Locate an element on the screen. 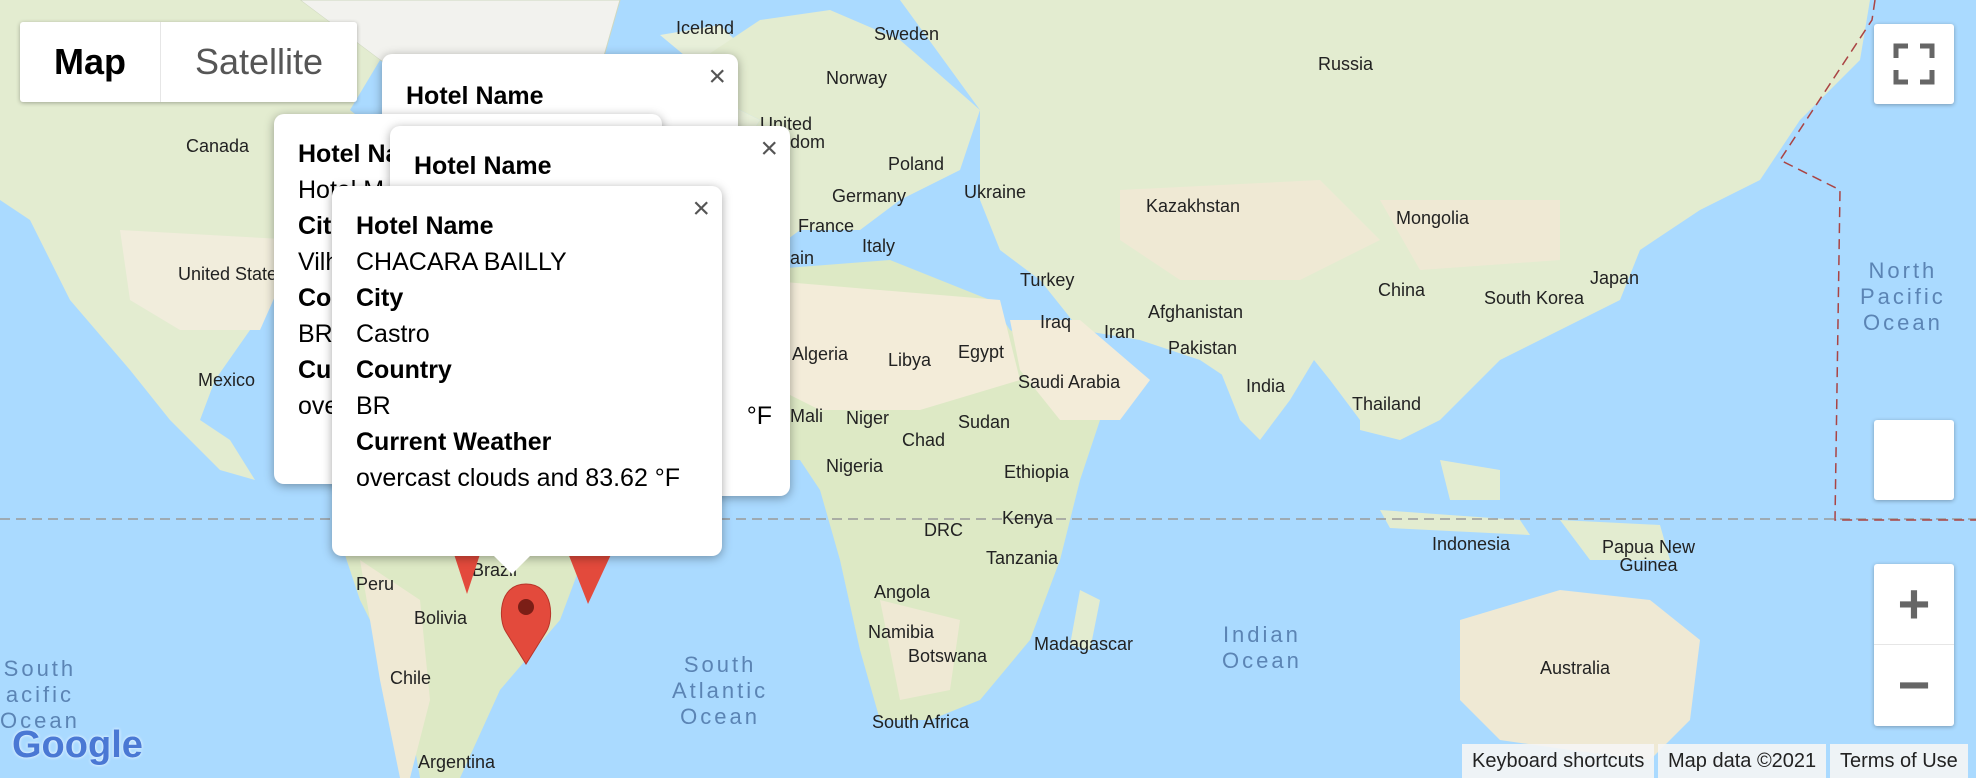 The image size is (1976, 778). map-label-poland: Poland is located at coordinates (916, 164).